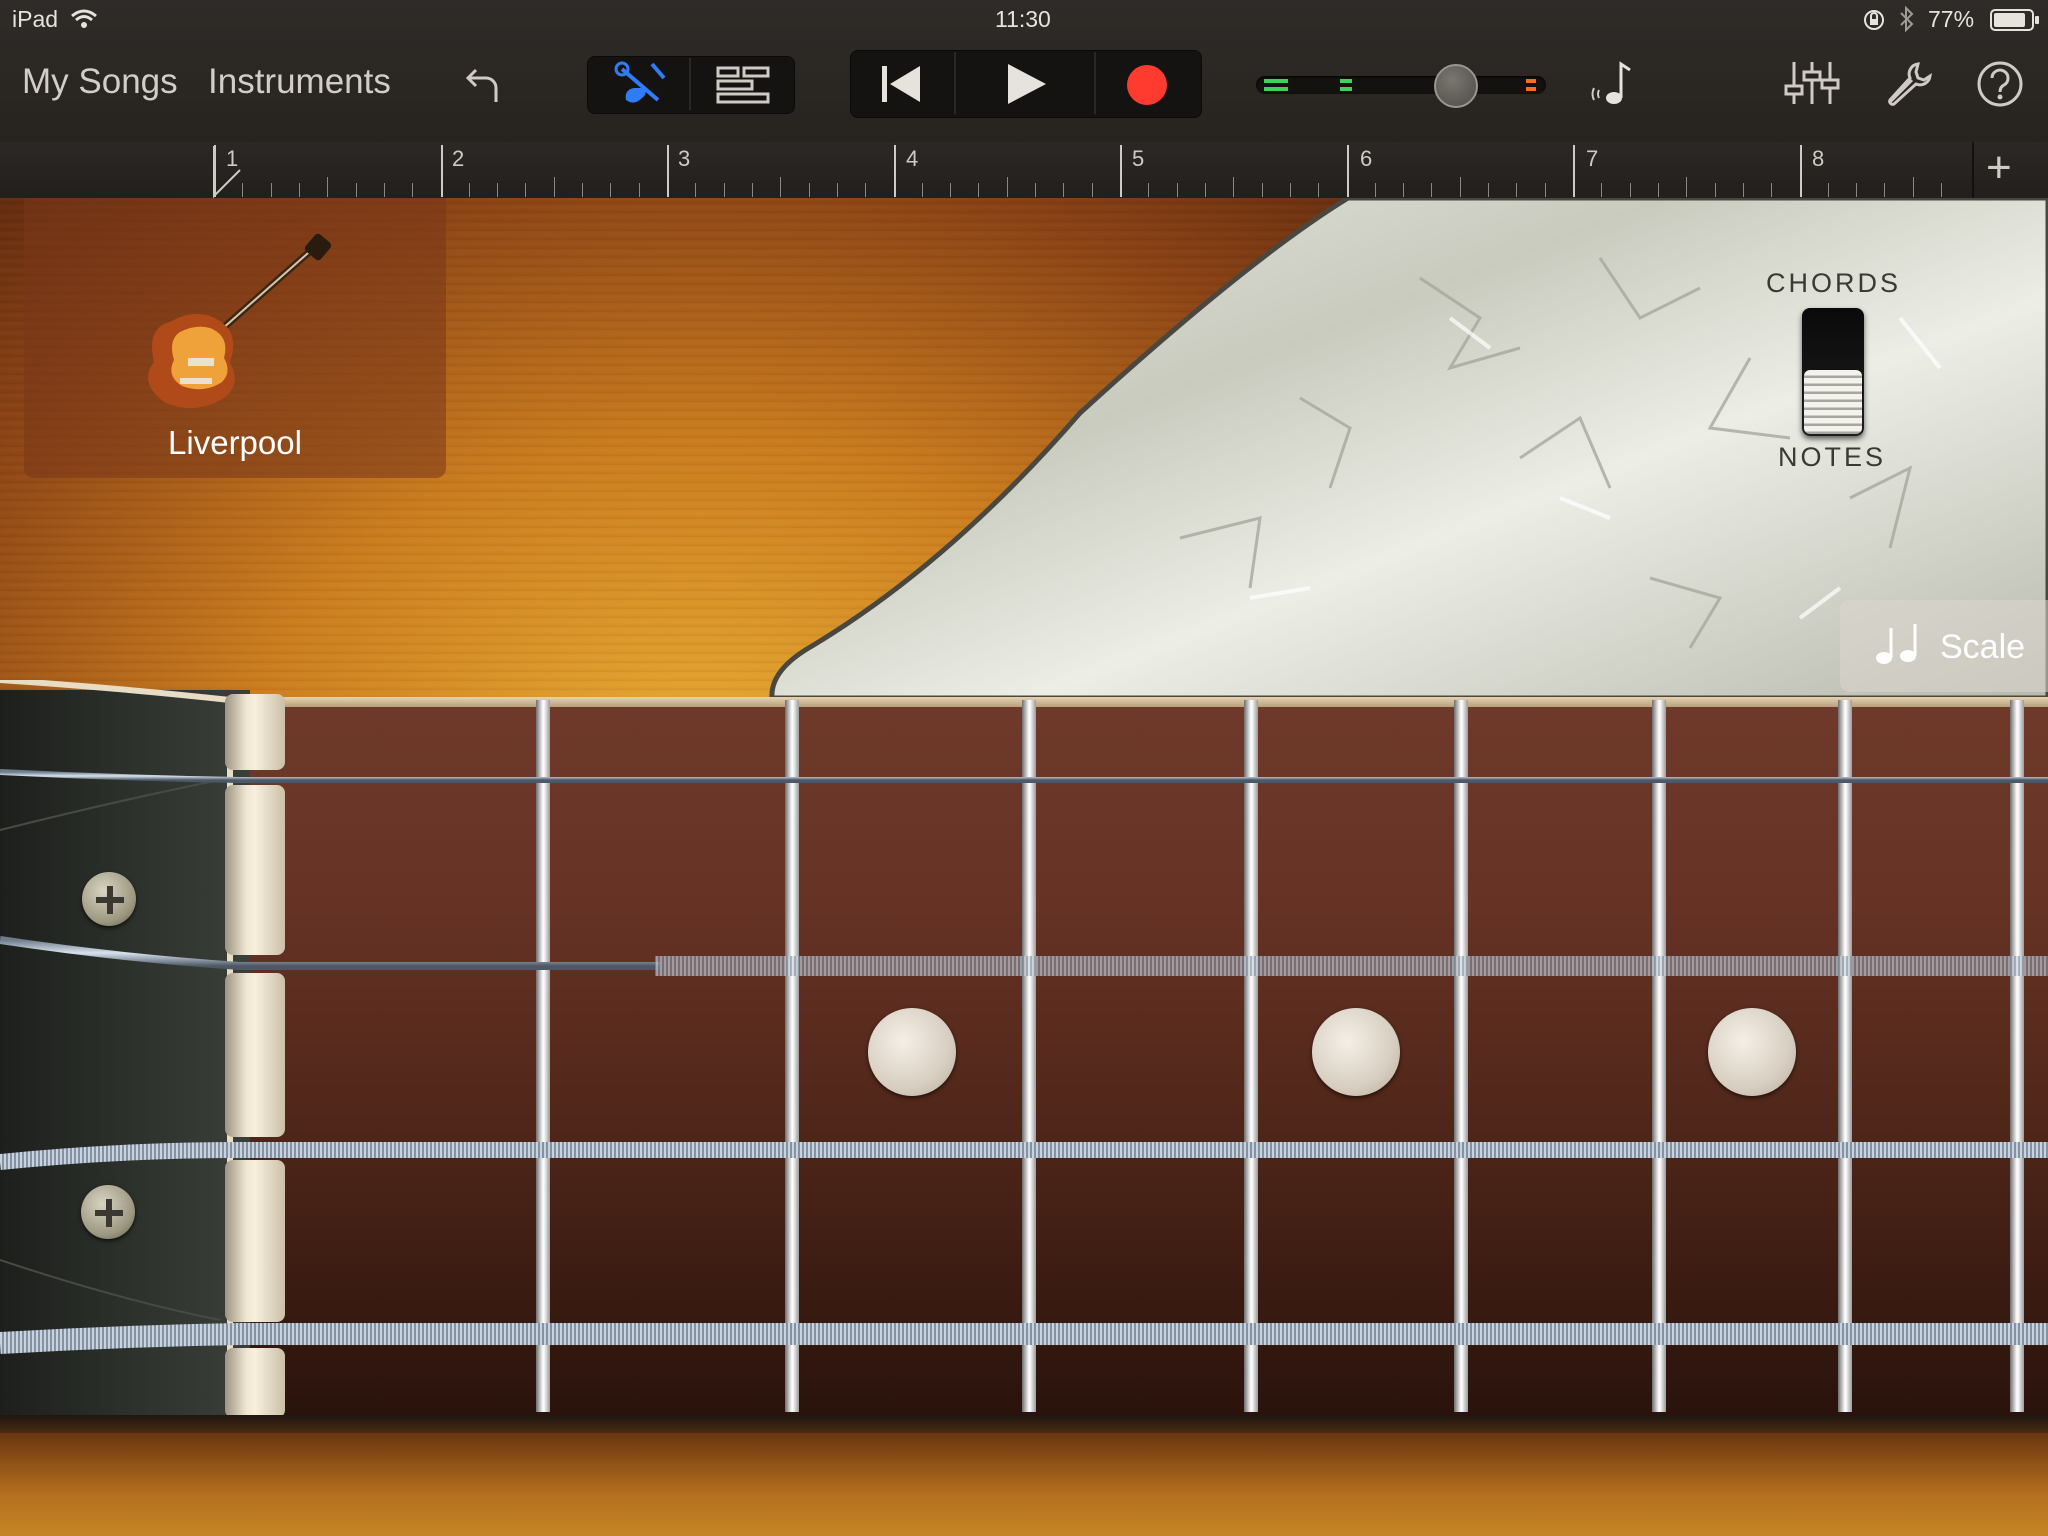  I want to click on view-toggle-divider, so click(690, 84).